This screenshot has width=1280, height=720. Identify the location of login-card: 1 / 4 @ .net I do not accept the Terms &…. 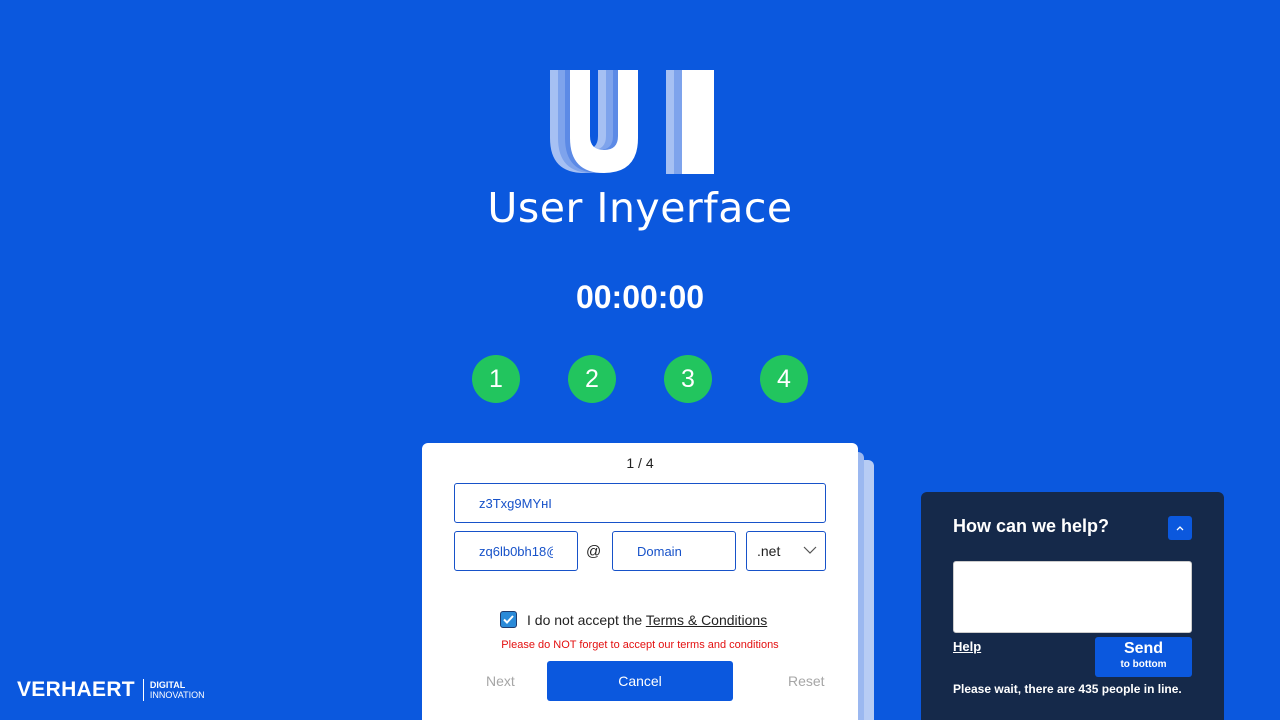
(640, 581).